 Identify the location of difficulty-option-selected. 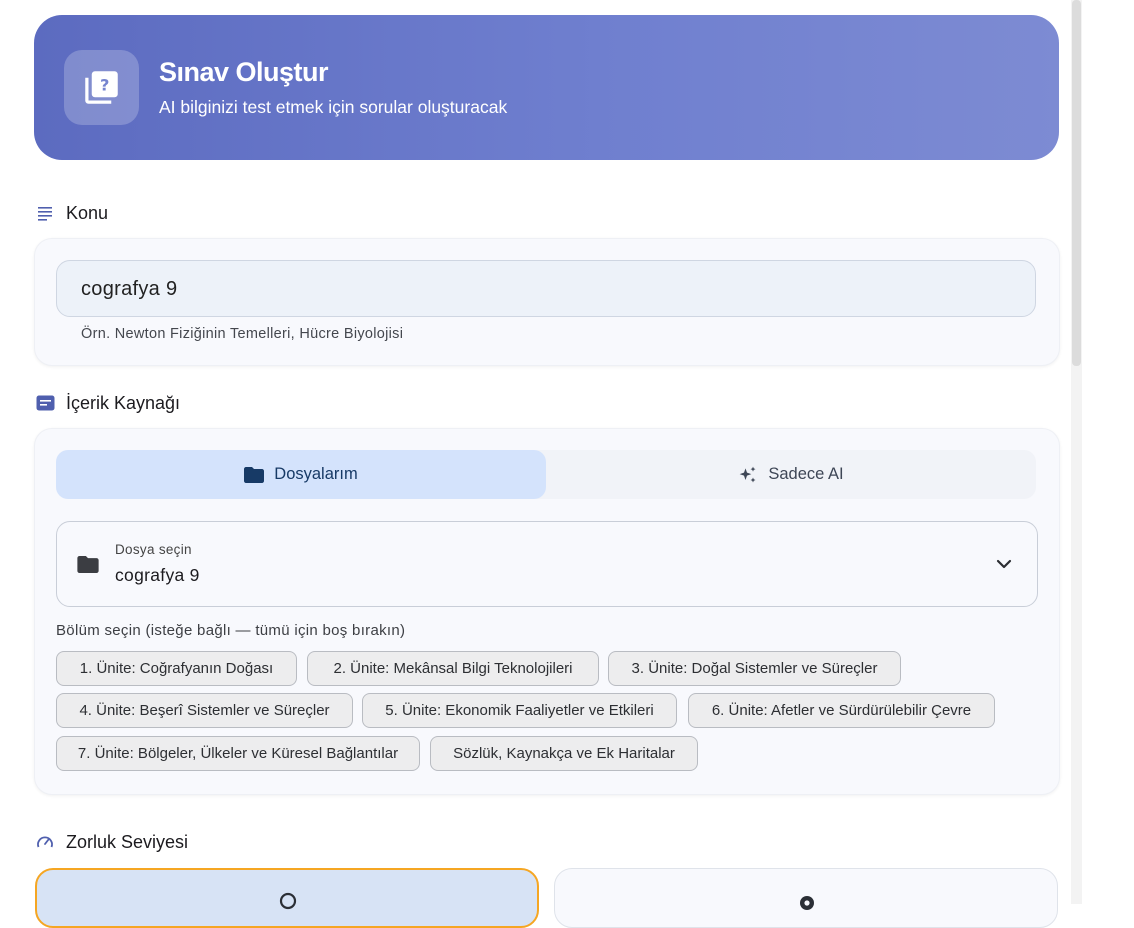
(287, 898).